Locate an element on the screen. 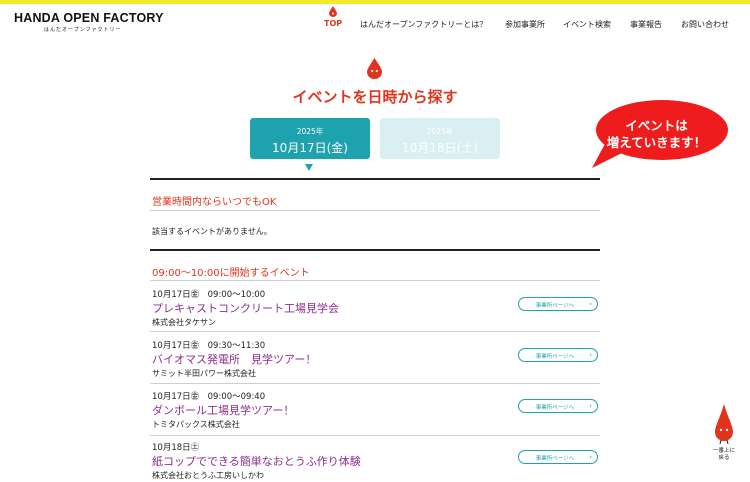  bubble-line1: イベントは is located at coordinates (656, 125).